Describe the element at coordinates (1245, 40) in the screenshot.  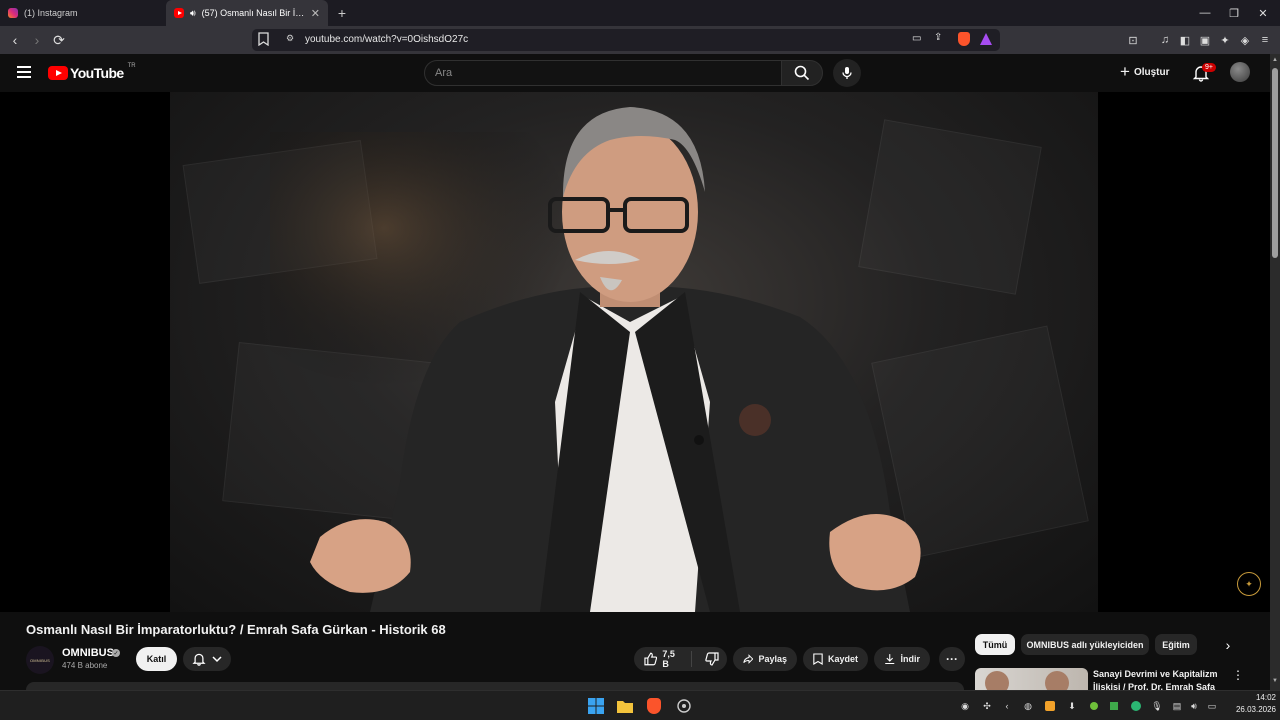
I see `vpn-icon: ◈` at that location.